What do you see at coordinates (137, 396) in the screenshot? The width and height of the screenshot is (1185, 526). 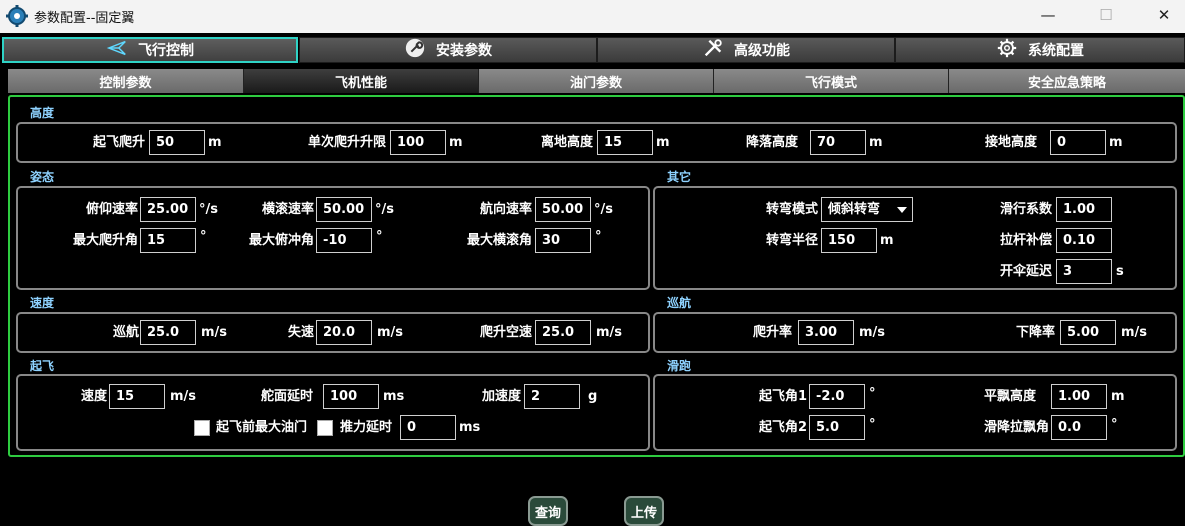 I see `takeoff-speed-input` at bounding box center [137, 396].